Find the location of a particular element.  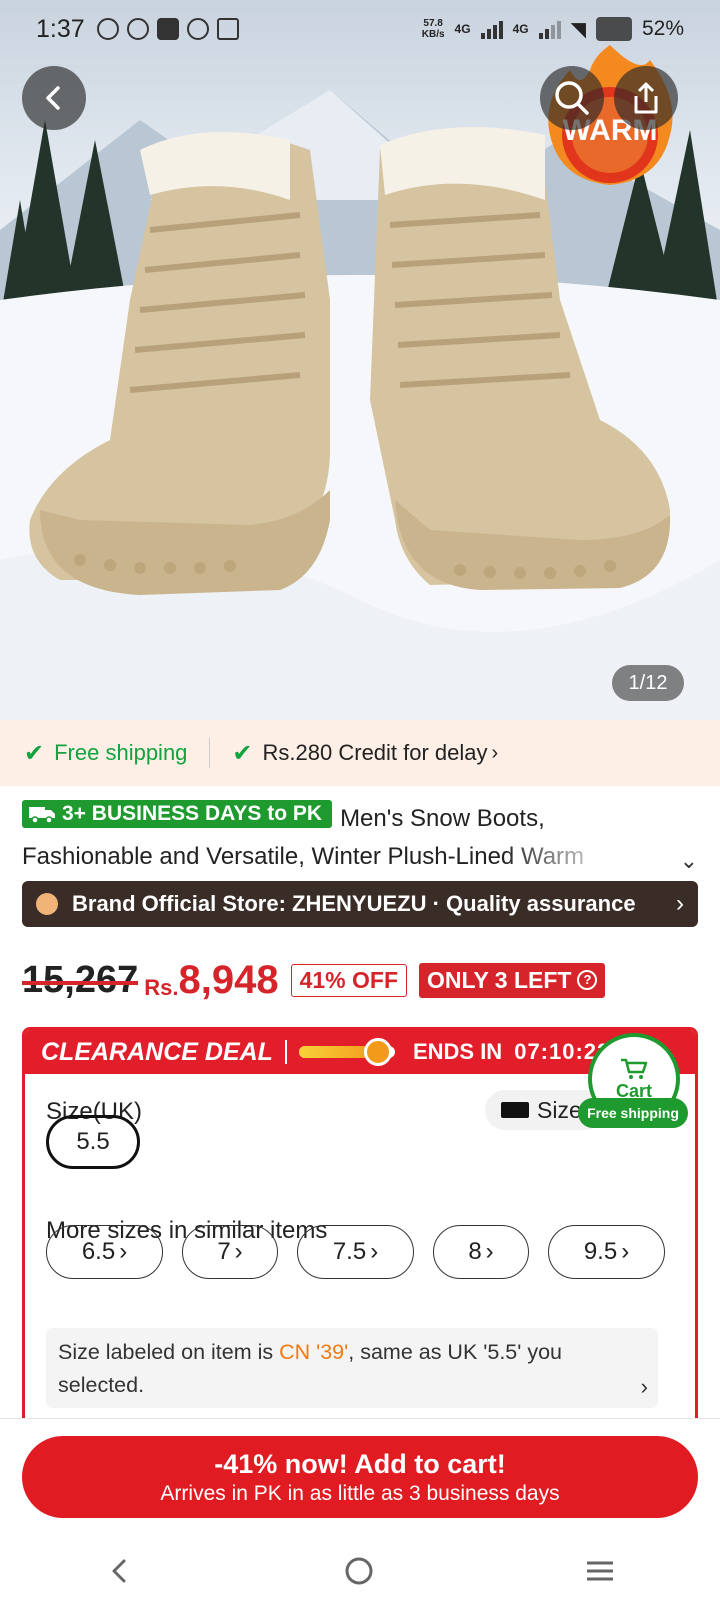

nav-menu-icon is located at coordinates (600, 1571).